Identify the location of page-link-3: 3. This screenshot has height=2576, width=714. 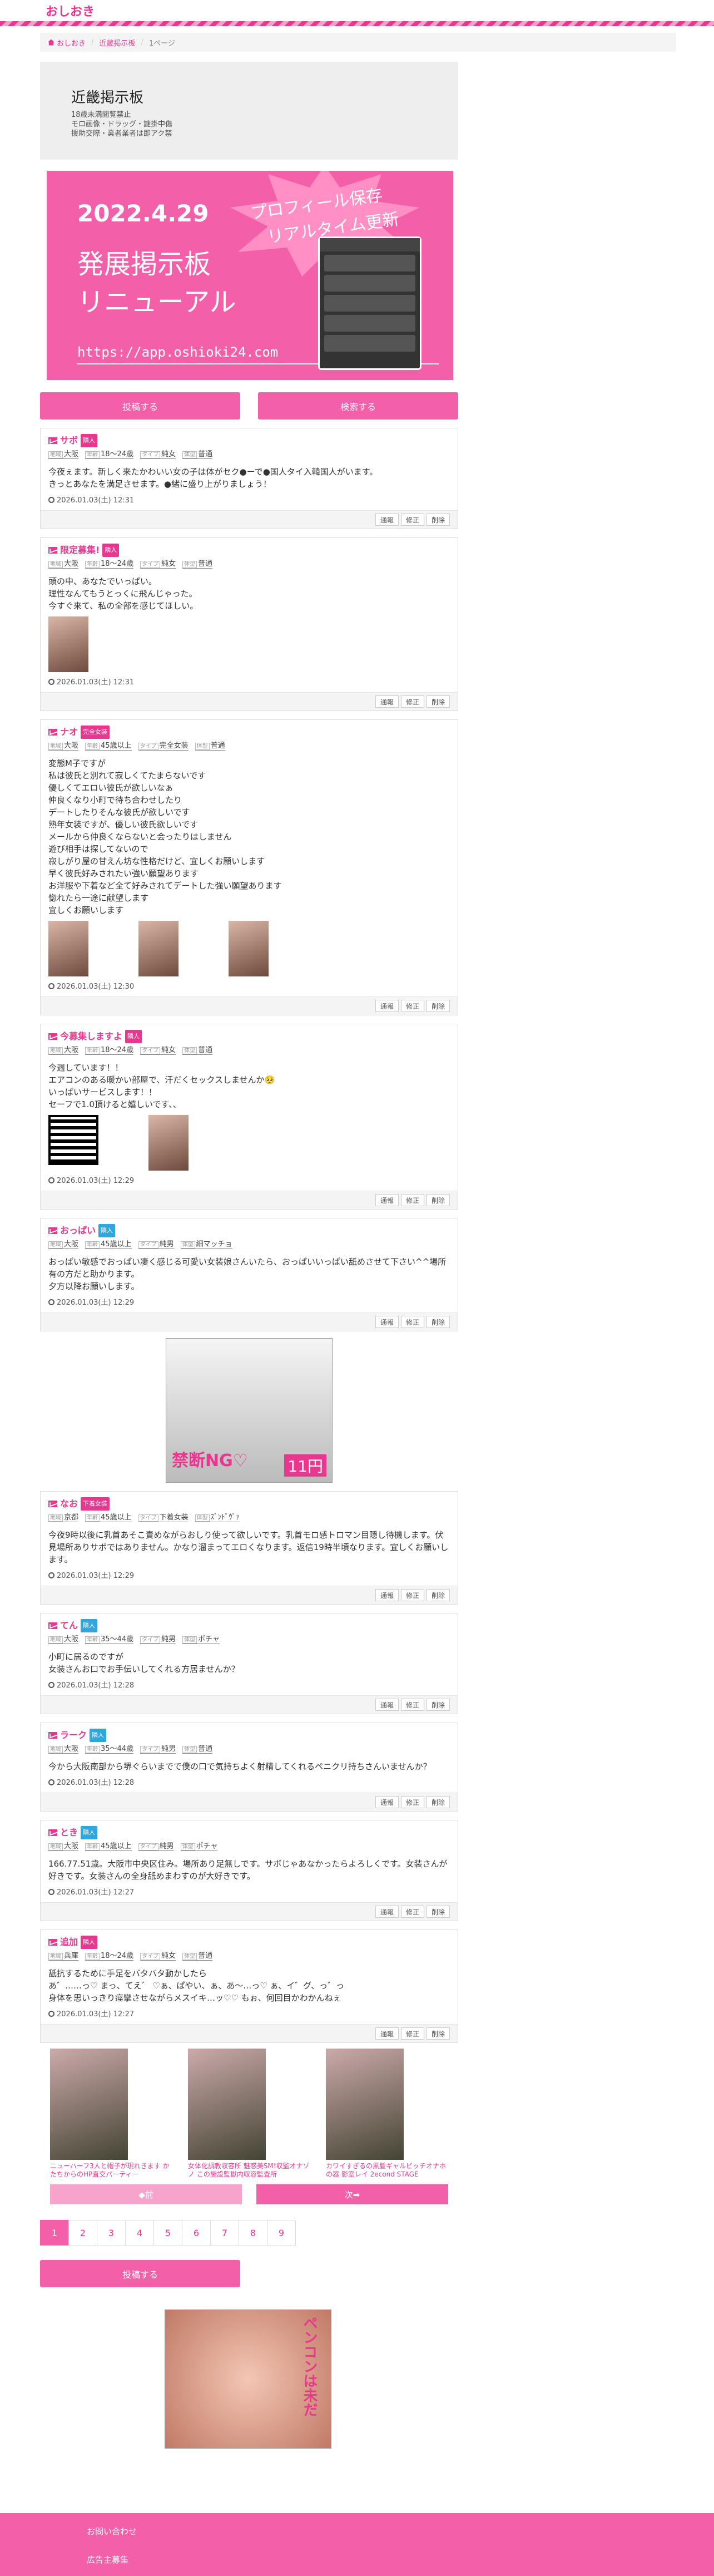
(111, 2233).